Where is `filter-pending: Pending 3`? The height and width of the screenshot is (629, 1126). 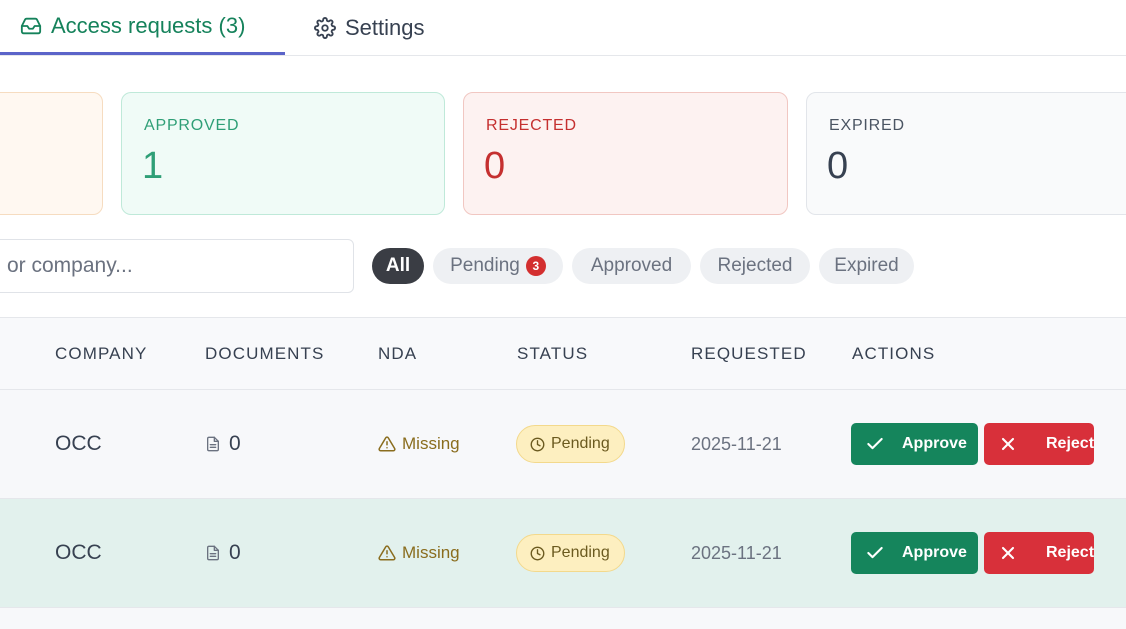
filter-pending: Pending 3 is located at coordinates (498, 266).